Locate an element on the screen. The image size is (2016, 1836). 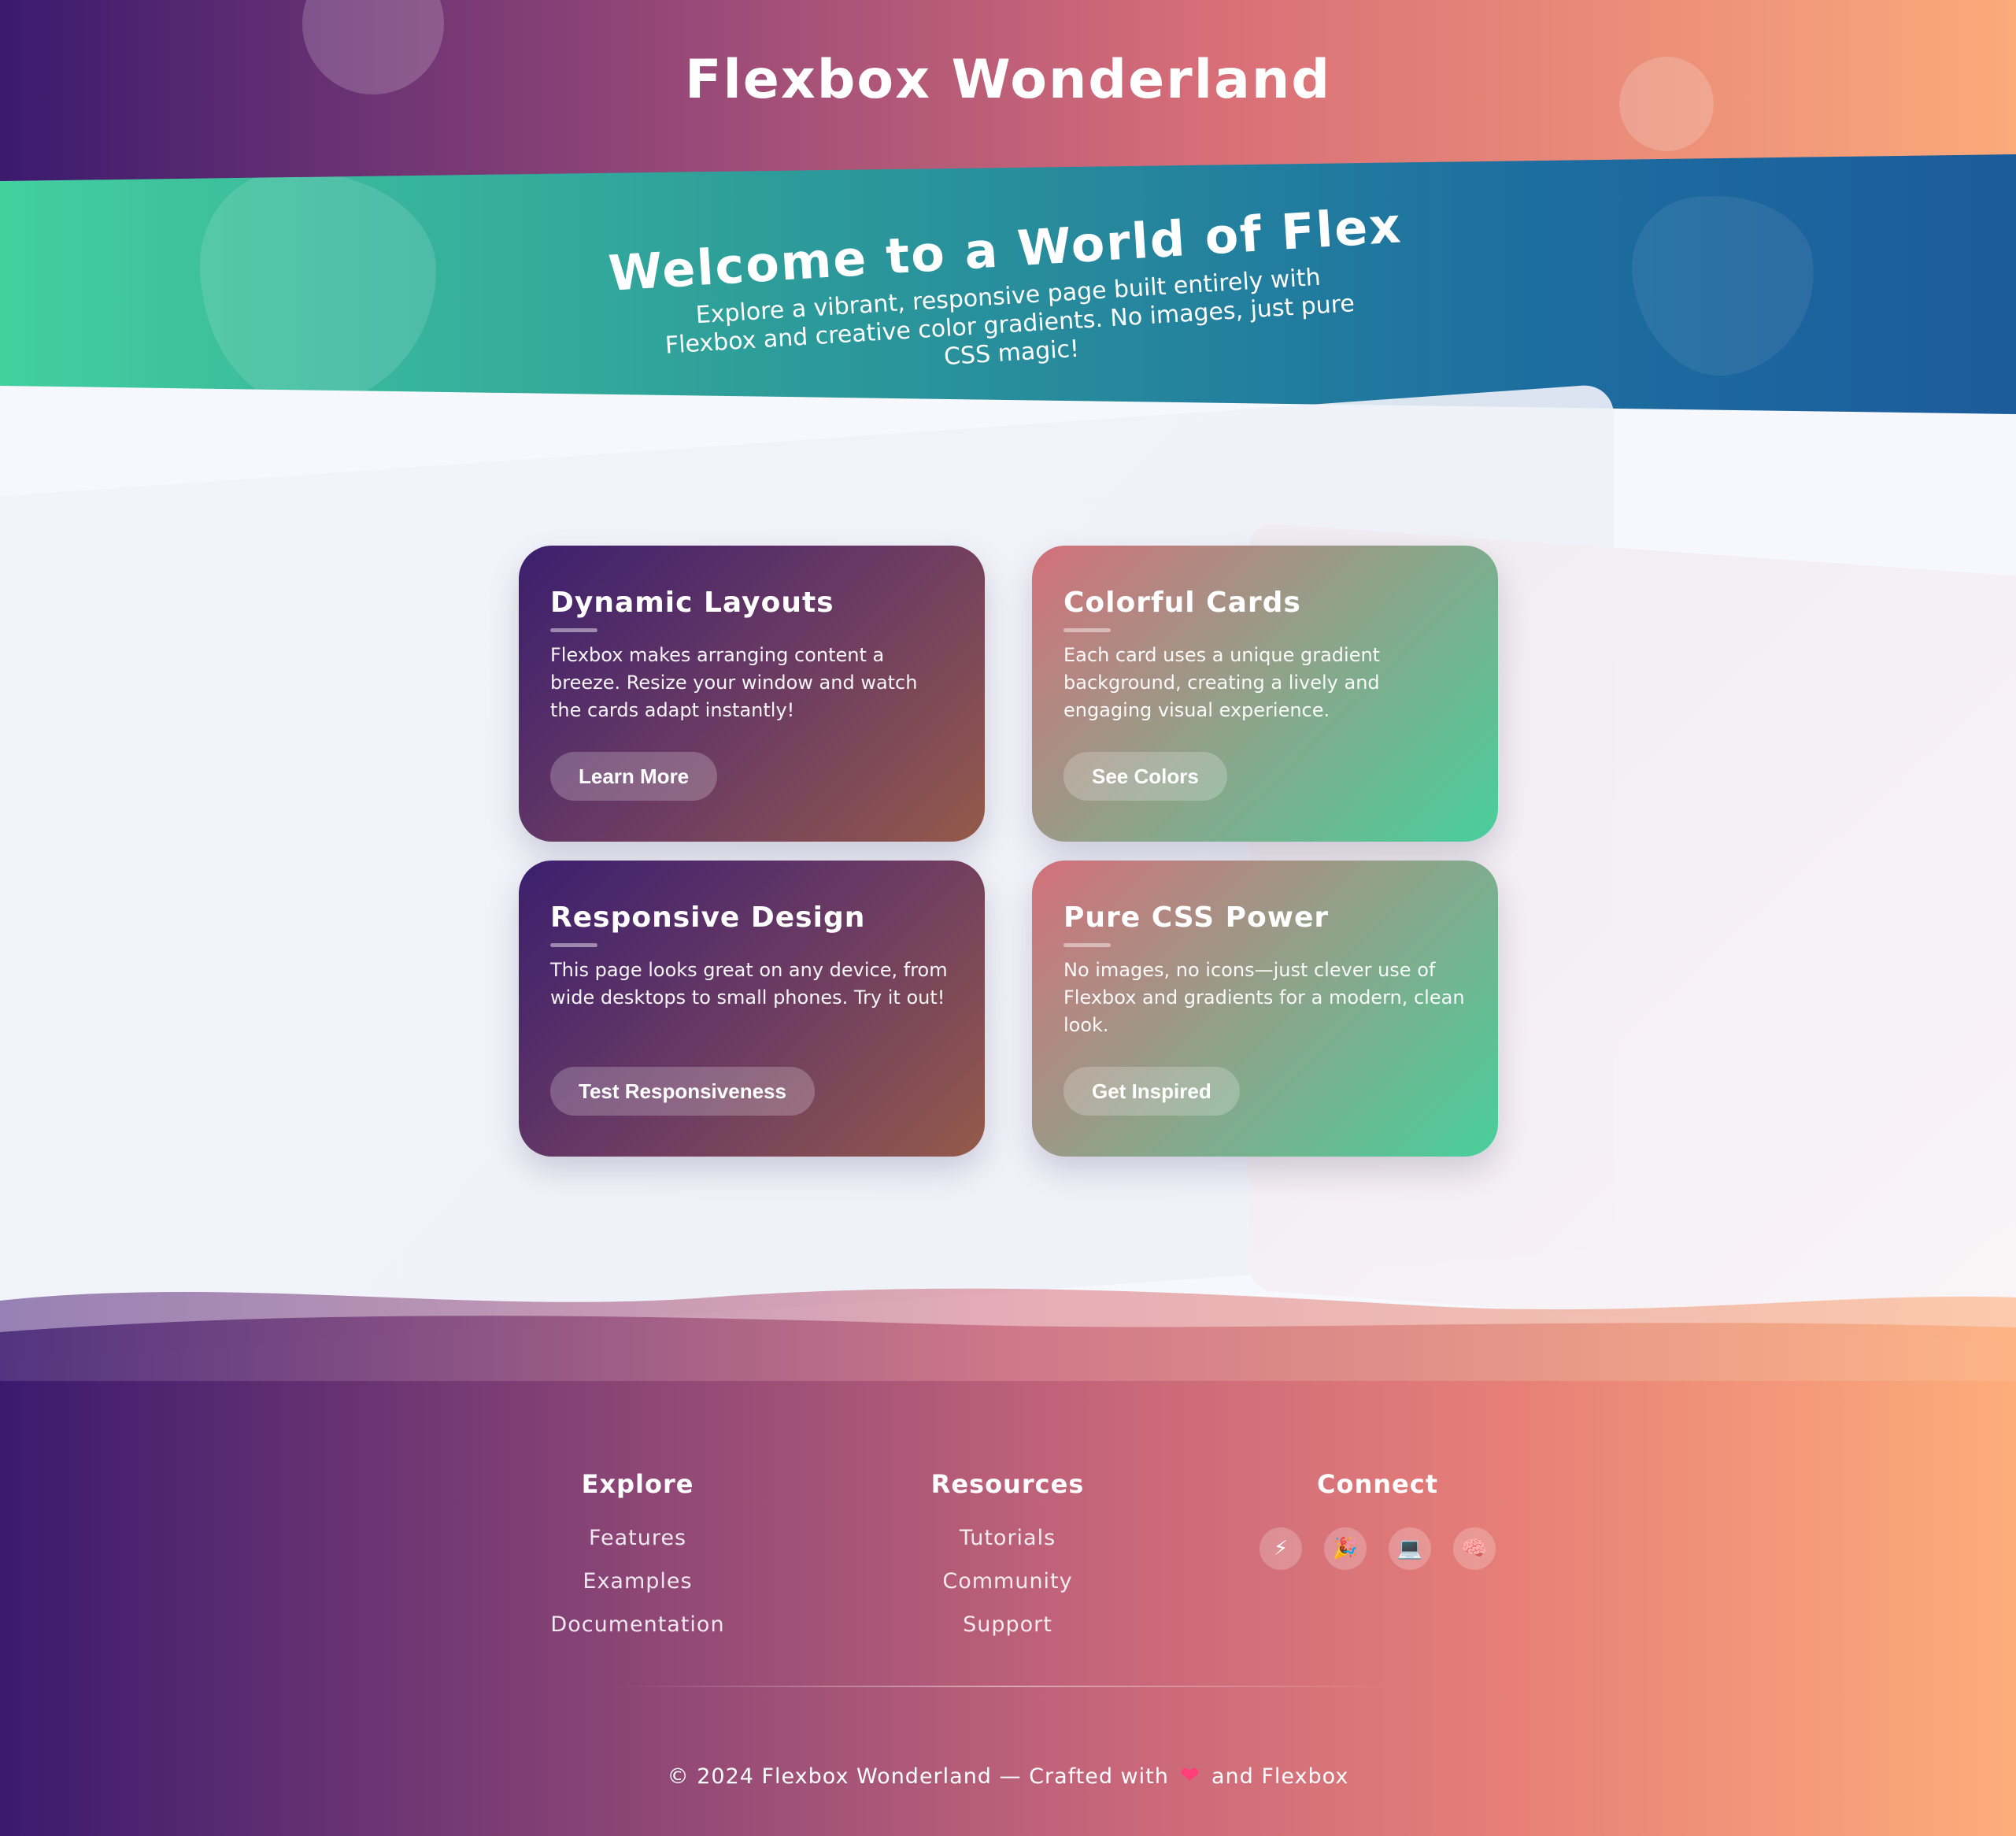
learn-more-button: Learn More is located at coordinates (634, 776).